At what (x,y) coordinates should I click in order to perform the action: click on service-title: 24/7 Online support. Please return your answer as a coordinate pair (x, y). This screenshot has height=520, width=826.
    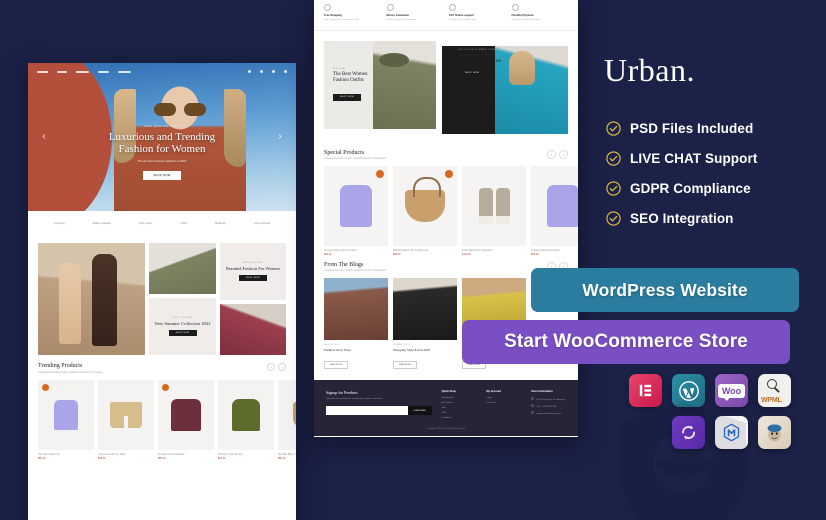
    Looking at the image, I should click on (462, 15).